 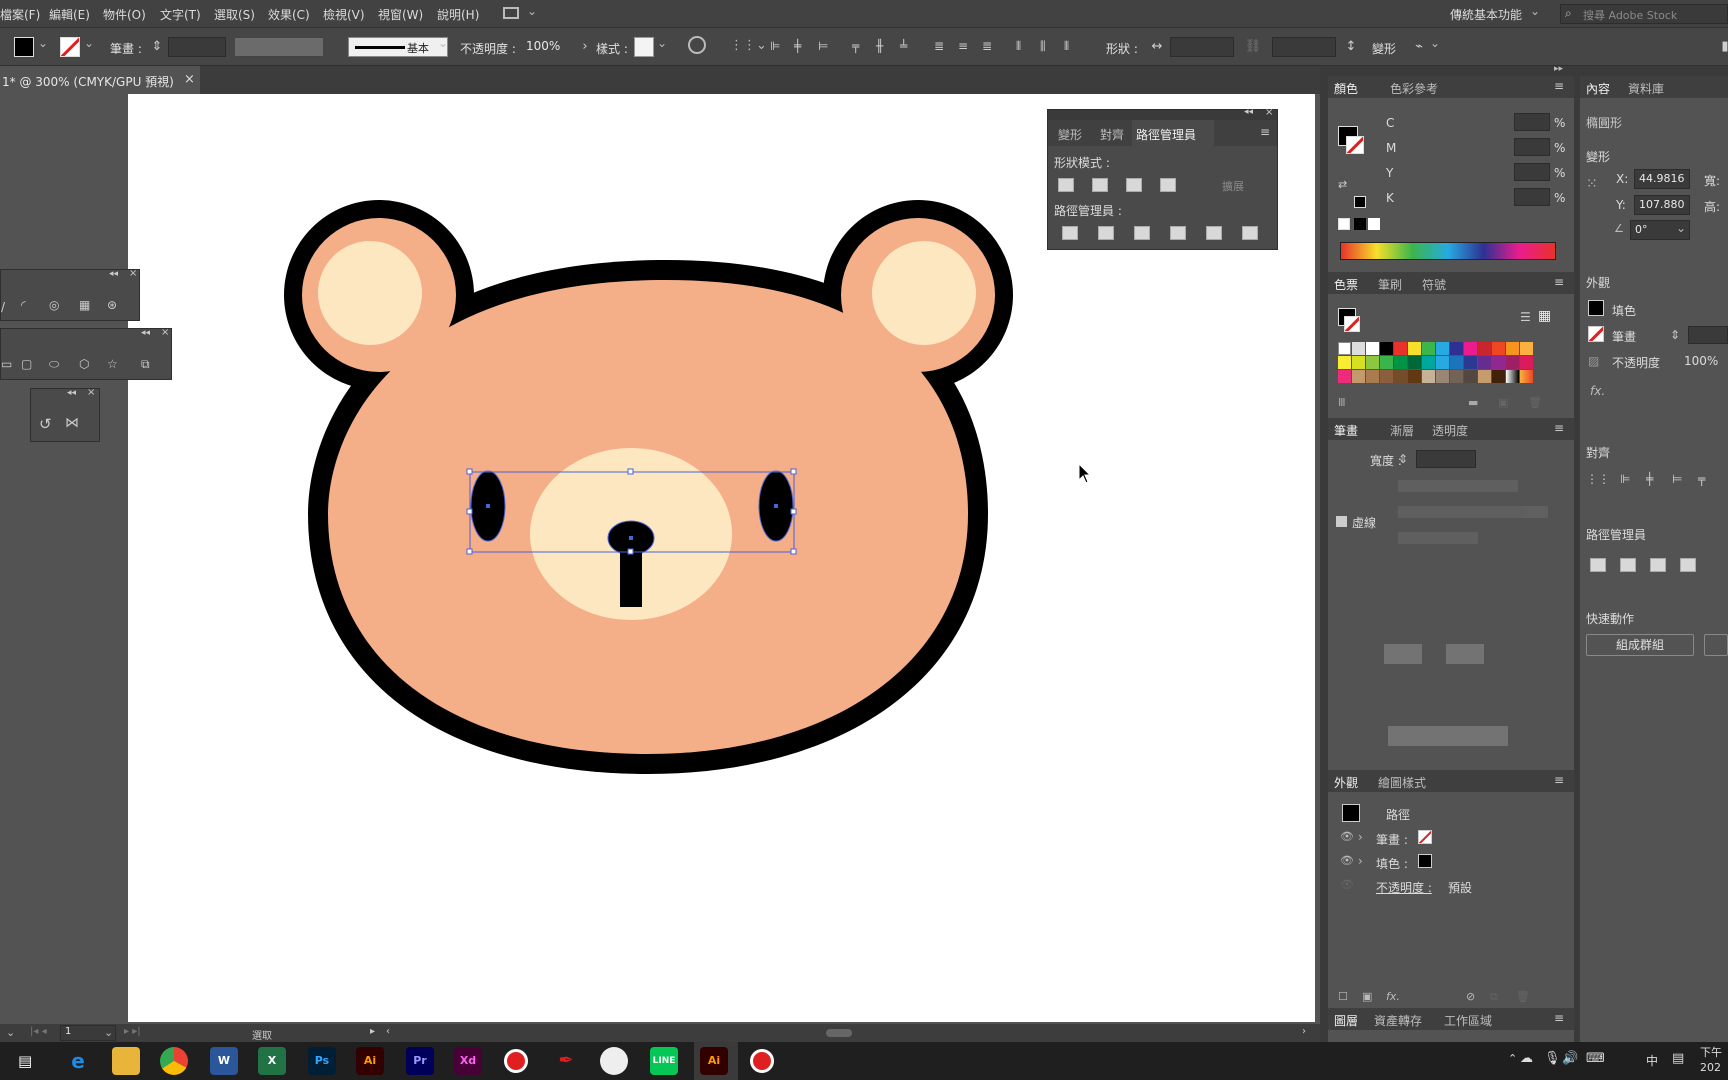 What do you see at coordinates (714, 1061) in the screenshot?
I see `illustrator-active-icon: Ai` at bounding box center [714, 1061].